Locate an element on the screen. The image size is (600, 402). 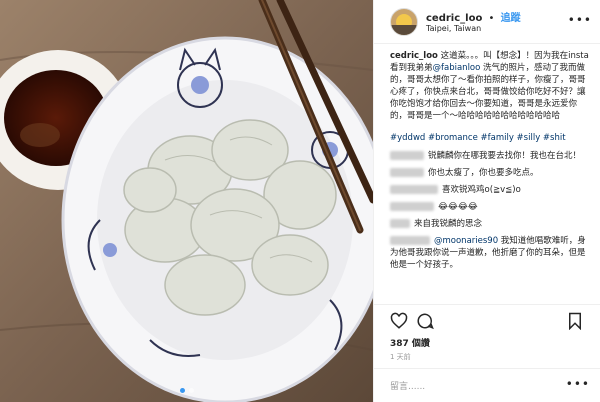
avatar is located at coordinates (404, 22).